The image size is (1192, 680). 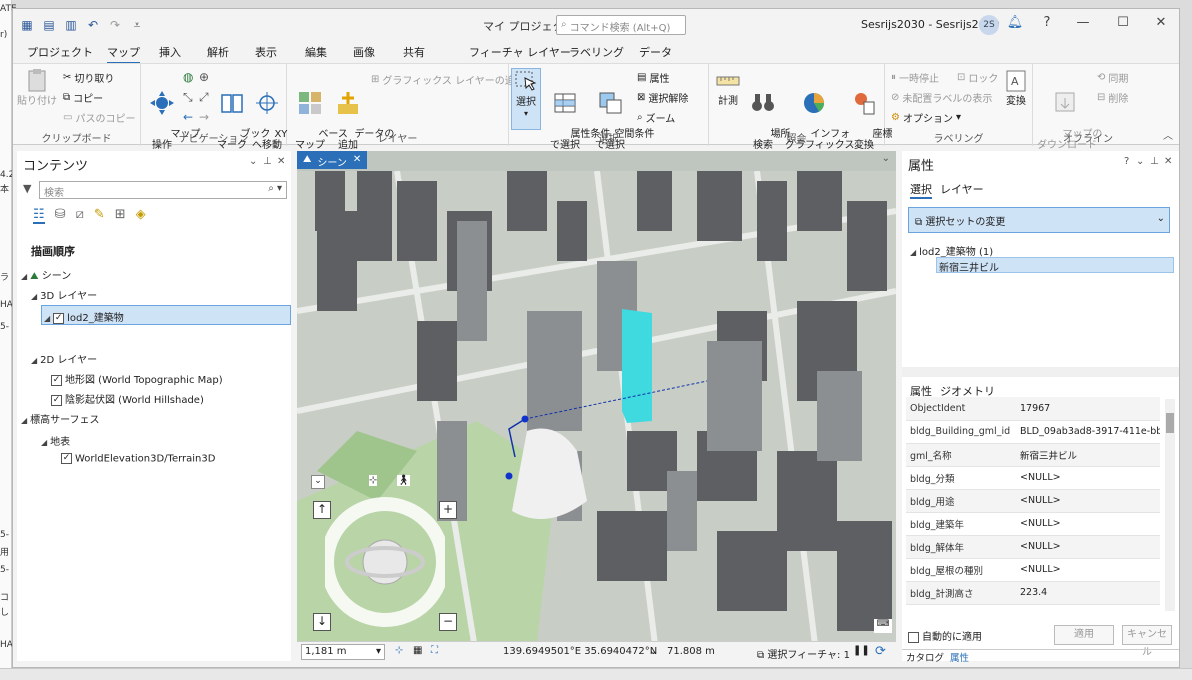 I want to click on keyboard-icon: ⌨, so click(x=883, y=626).